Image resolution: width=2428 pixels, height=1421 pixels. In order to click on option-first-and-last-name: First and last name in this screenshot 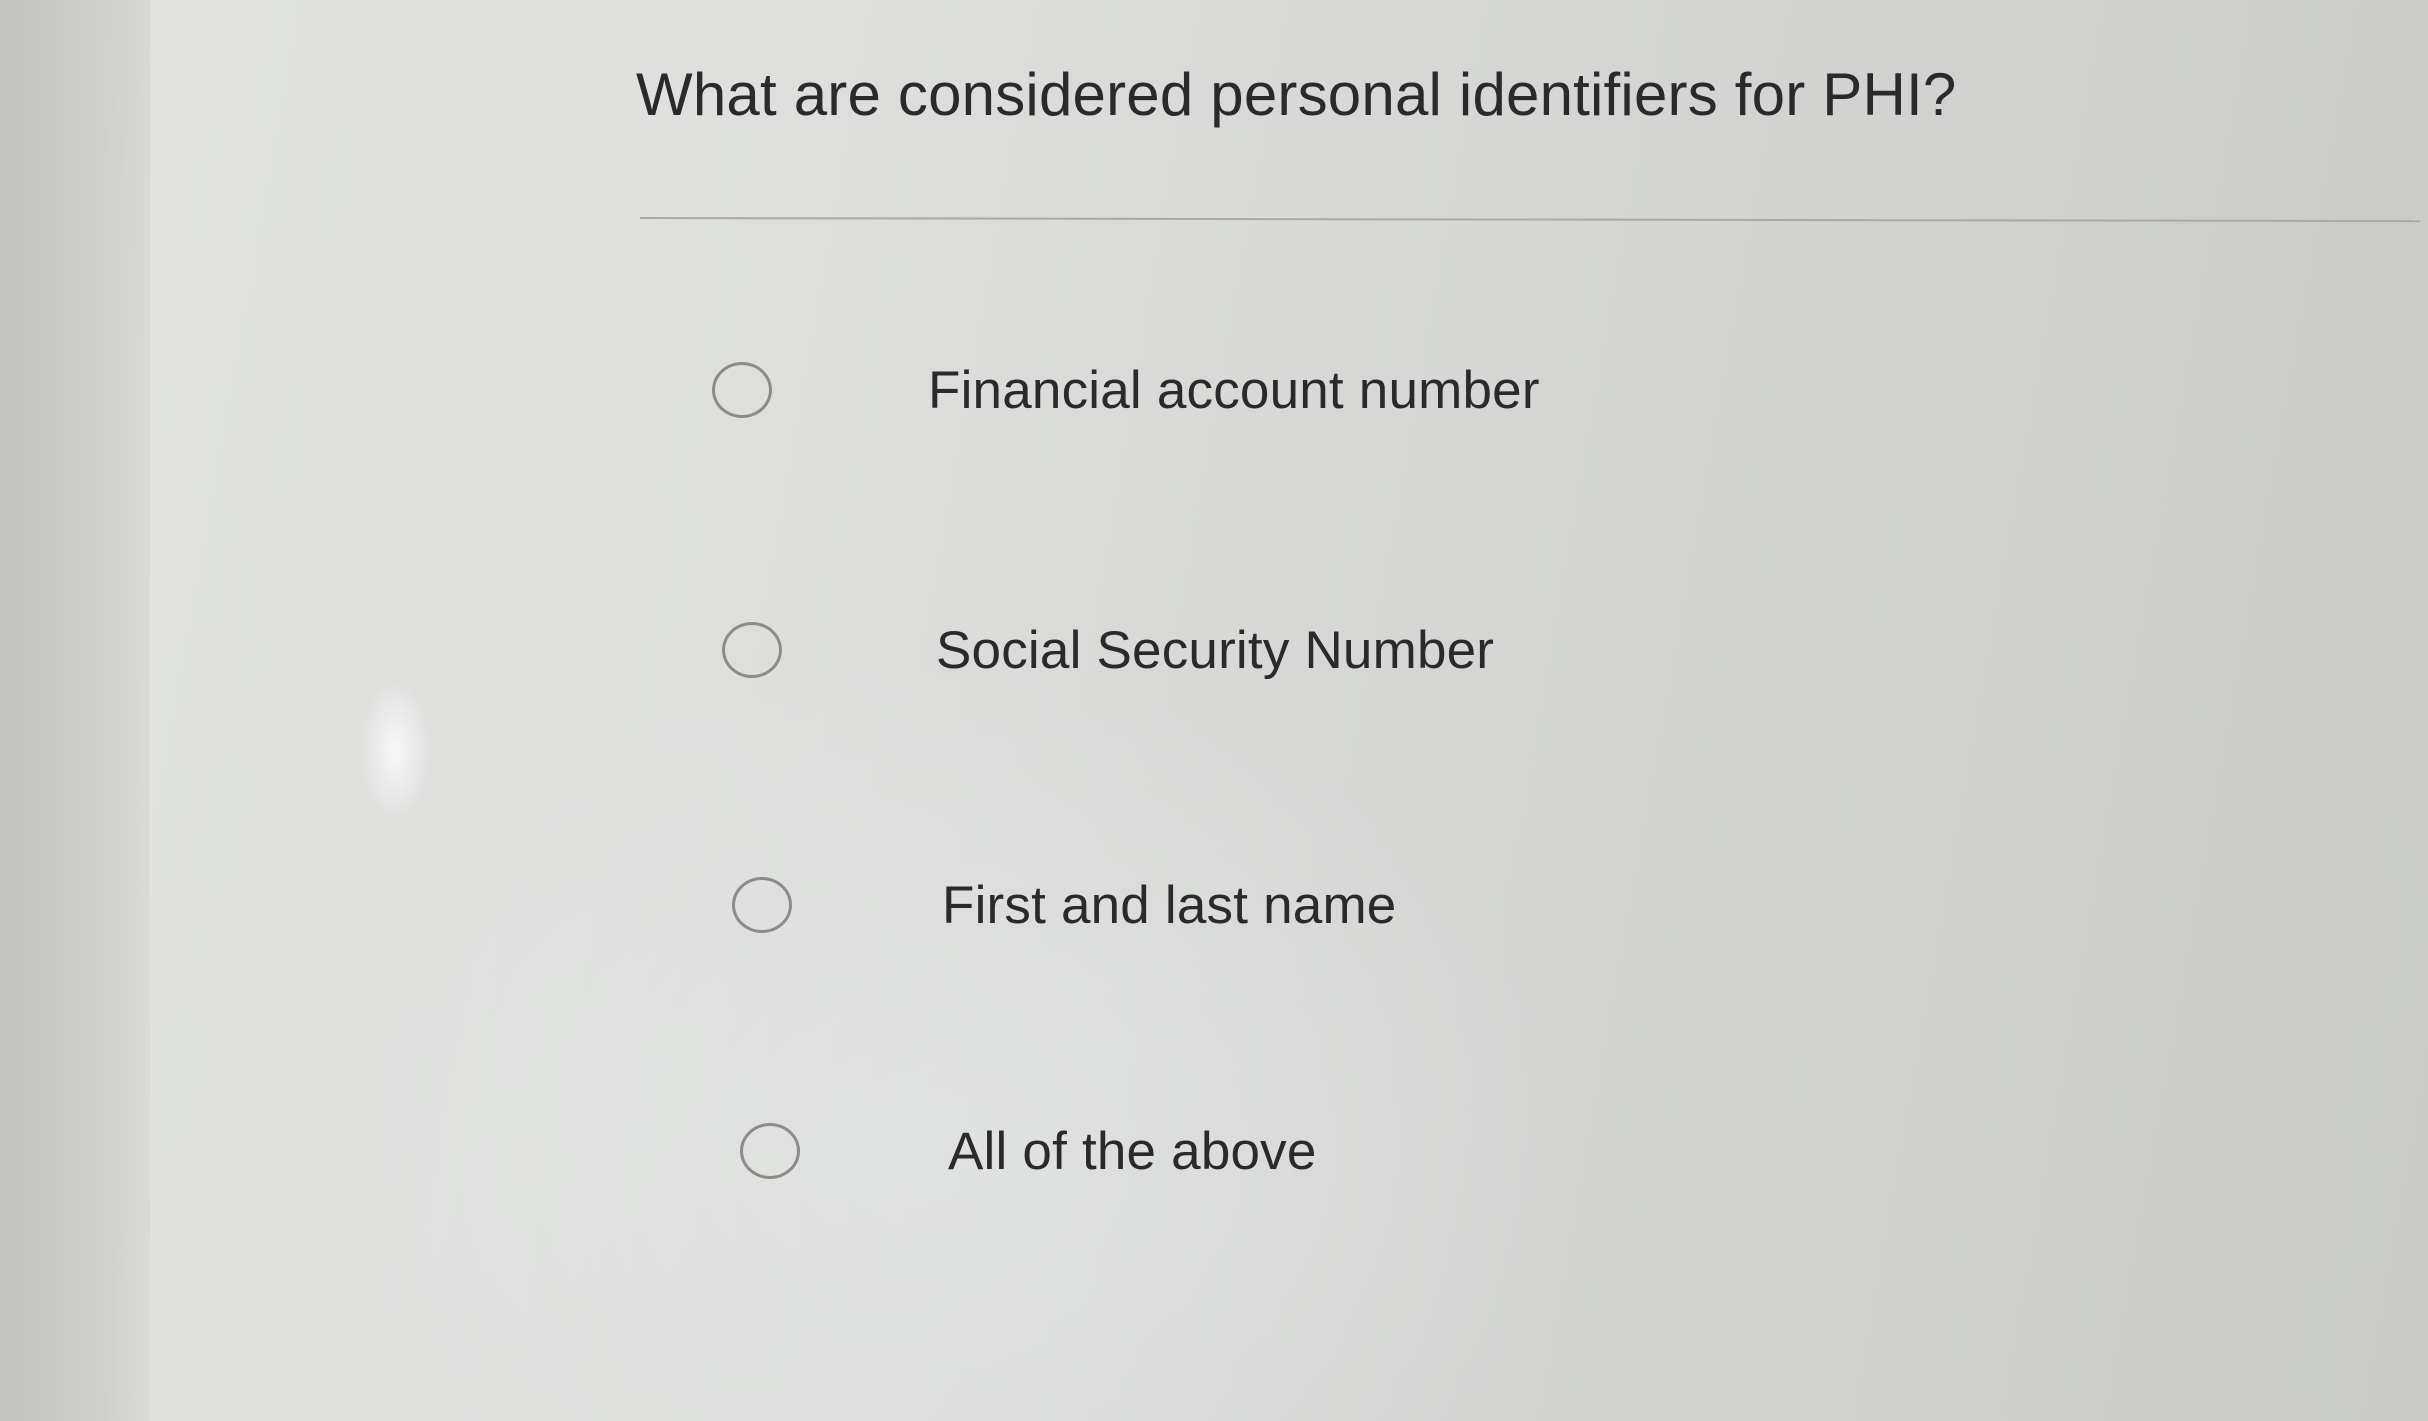, I will do `click(1182, 907)`.